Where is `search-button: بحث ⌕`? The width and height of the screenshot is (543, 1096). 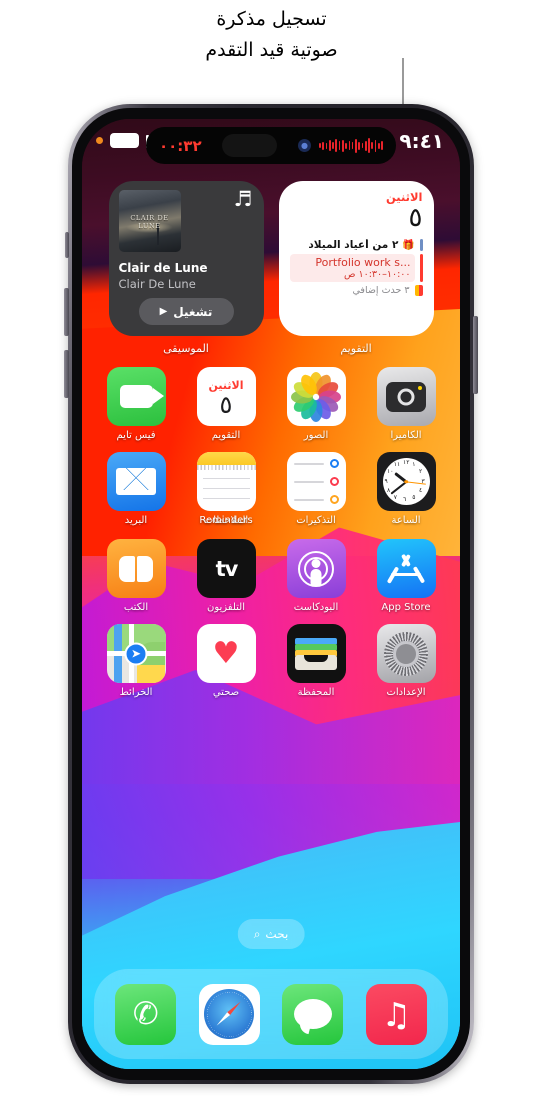 search-button: بحث ⌕ is located at coordinates (271, 934).